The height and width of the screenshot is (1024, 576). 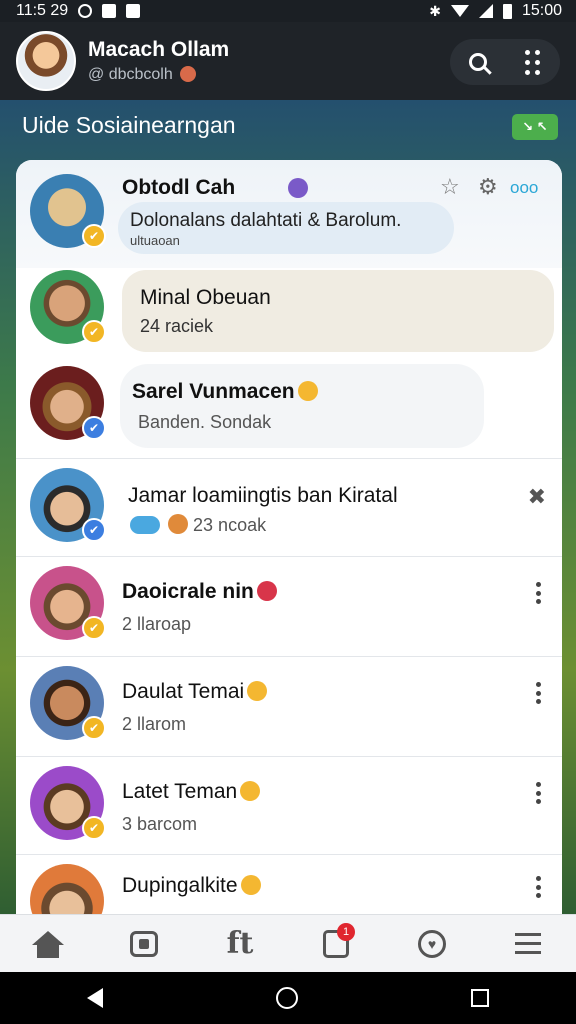 I want to click on image-notification-icon, so click(x=133, y=11).